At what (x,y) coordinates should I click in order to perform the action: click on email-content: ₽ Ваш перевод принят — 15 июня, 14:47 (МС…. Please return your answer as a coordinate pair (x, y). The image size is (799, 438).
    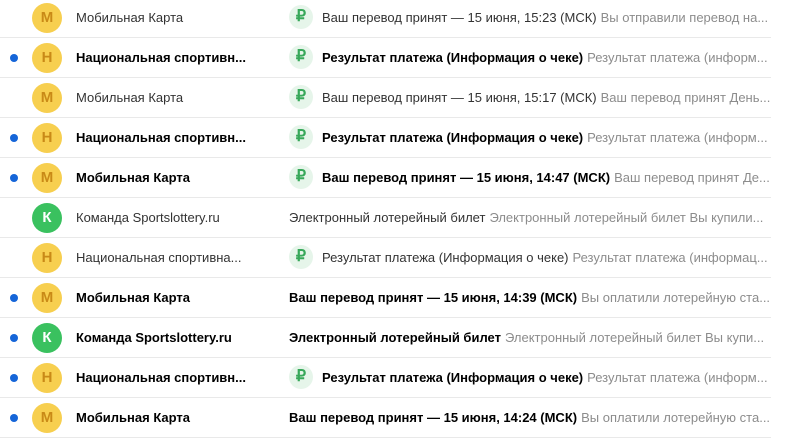
    Looking at the image, I should click on (530, 178).